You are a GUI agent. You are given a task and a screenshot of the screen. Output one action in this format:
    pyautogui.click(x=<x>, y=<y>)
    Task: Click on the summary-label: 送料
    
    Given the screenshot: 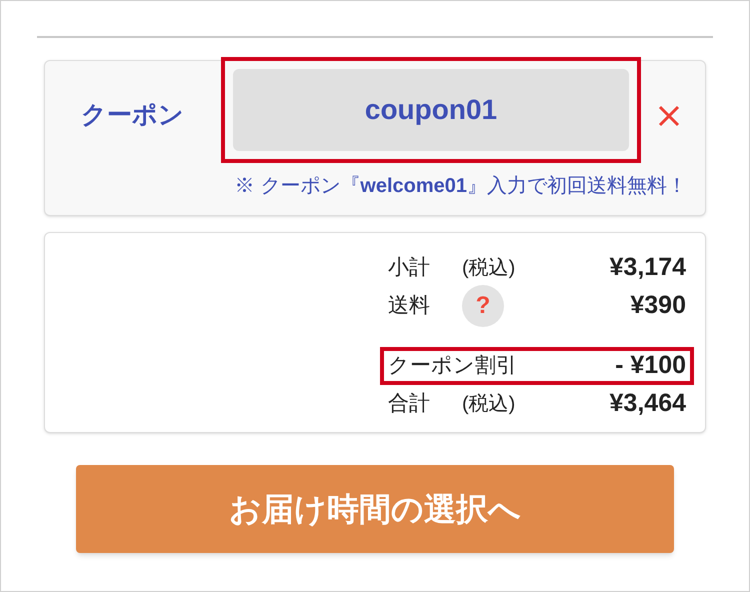 What is the action you would take?
    pyautogui.click(x=409, y=306)
    